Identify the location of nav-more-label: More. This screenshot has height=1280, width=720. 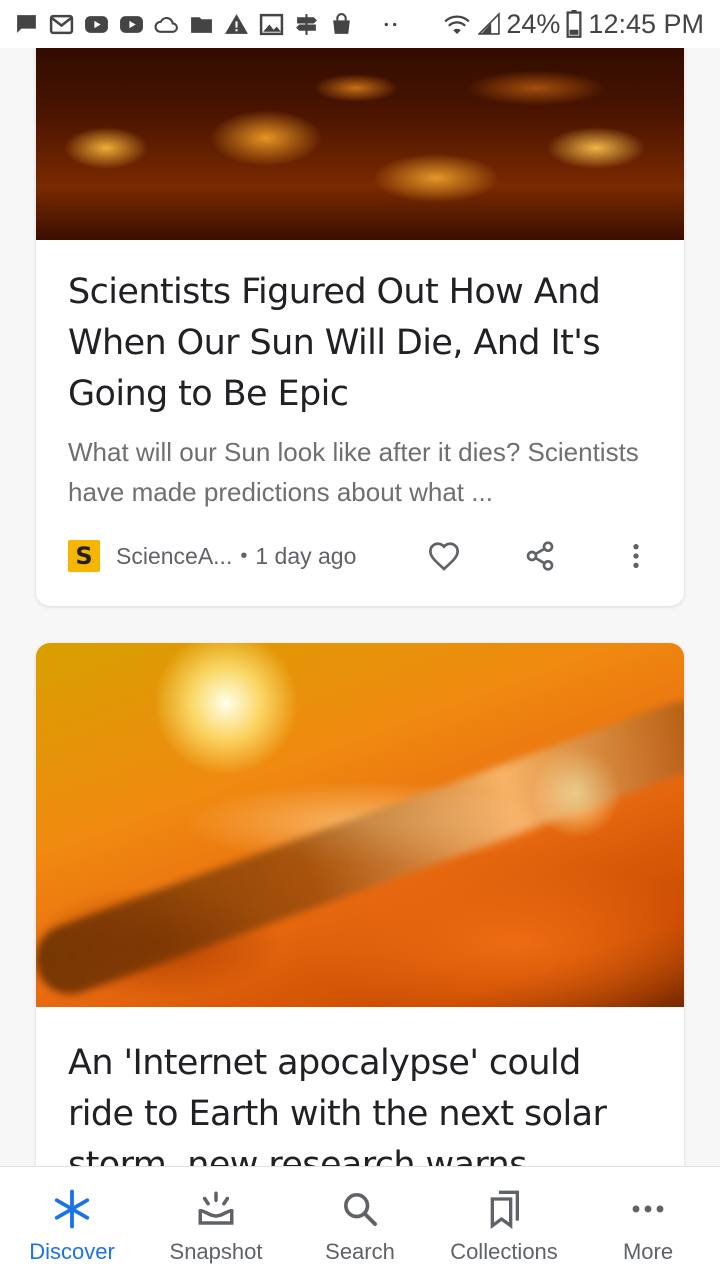
(648, 1251).